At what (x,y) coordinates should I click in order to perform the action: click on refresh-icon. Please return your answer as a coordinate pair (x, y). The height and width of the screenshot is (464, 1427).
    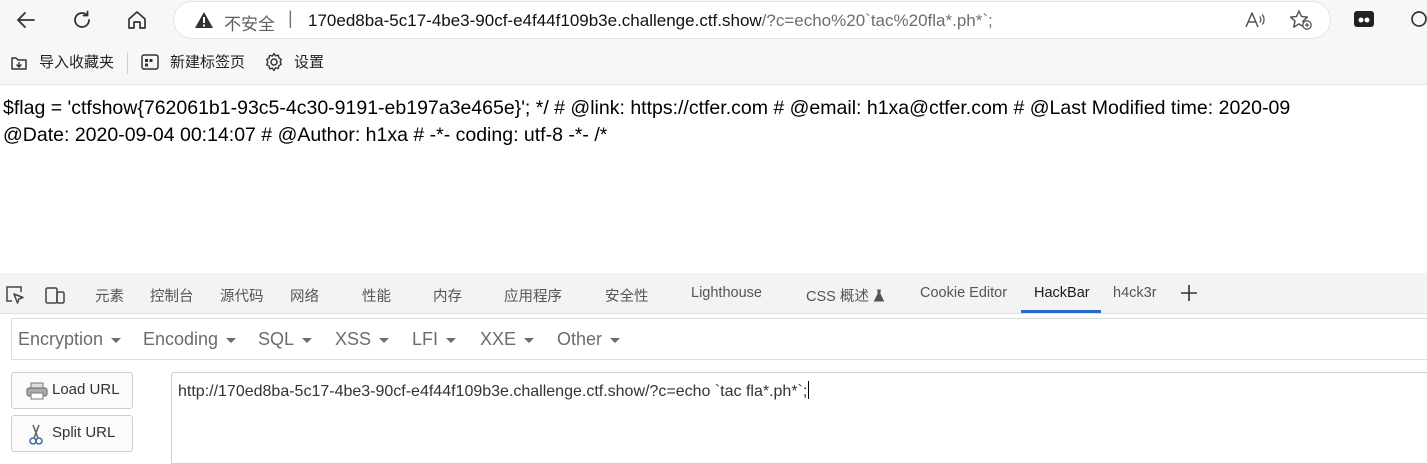
    Looking at the image, I should click on (82, 20).